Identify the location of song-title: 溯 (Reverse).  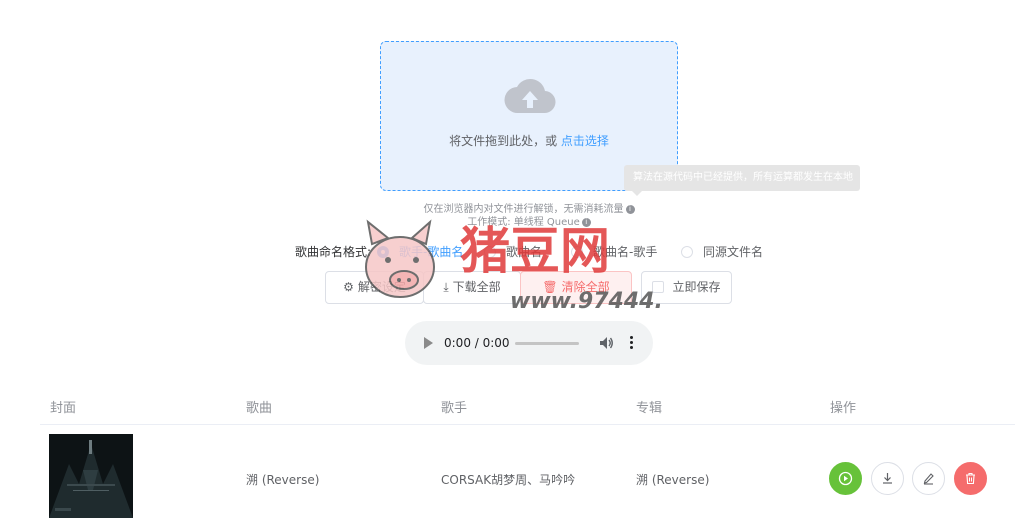
(283, 480).